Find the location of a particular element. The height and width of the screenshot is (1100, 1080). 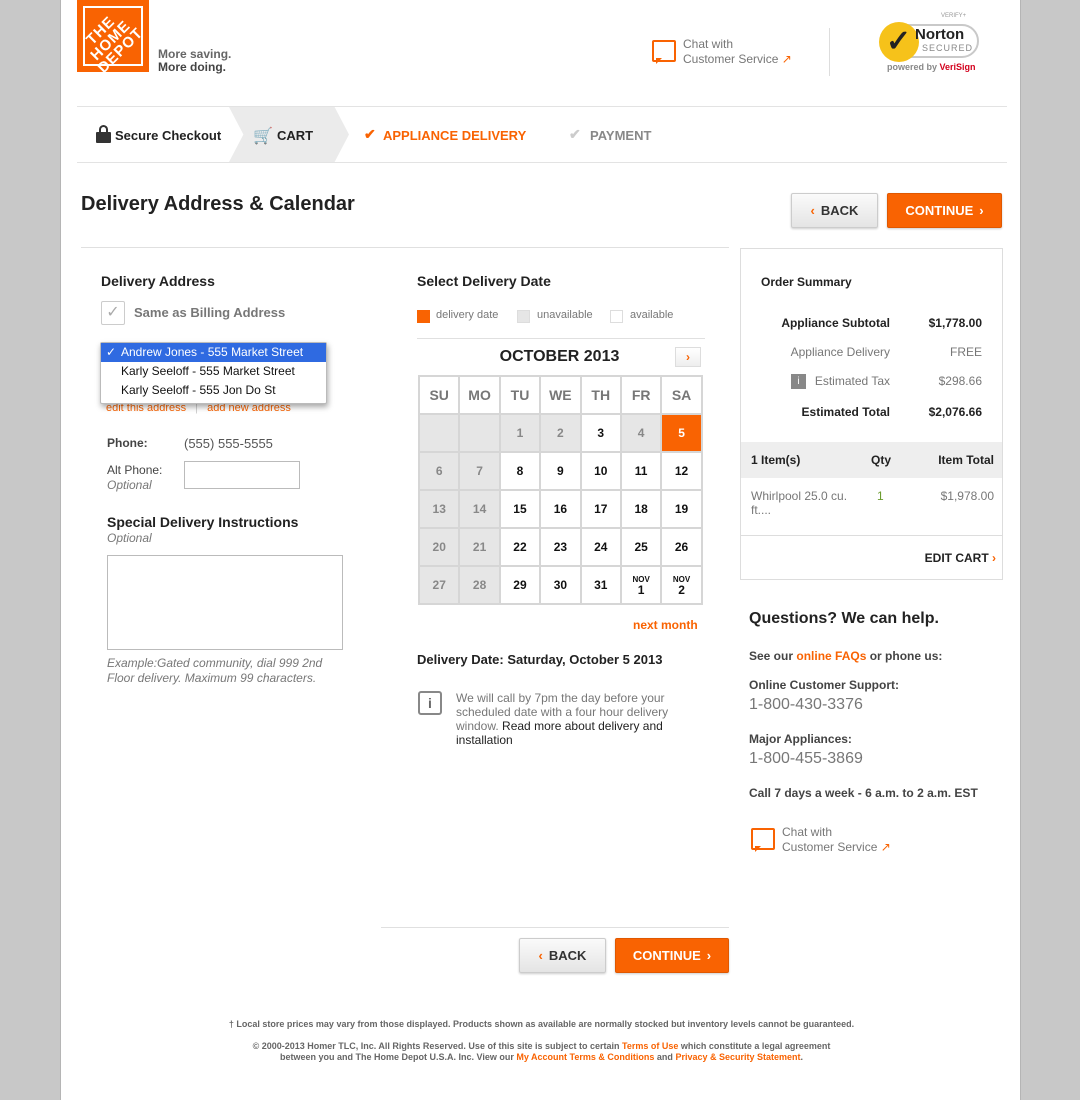

calendar-day-number: 1 is located at coordinates (520, 433).